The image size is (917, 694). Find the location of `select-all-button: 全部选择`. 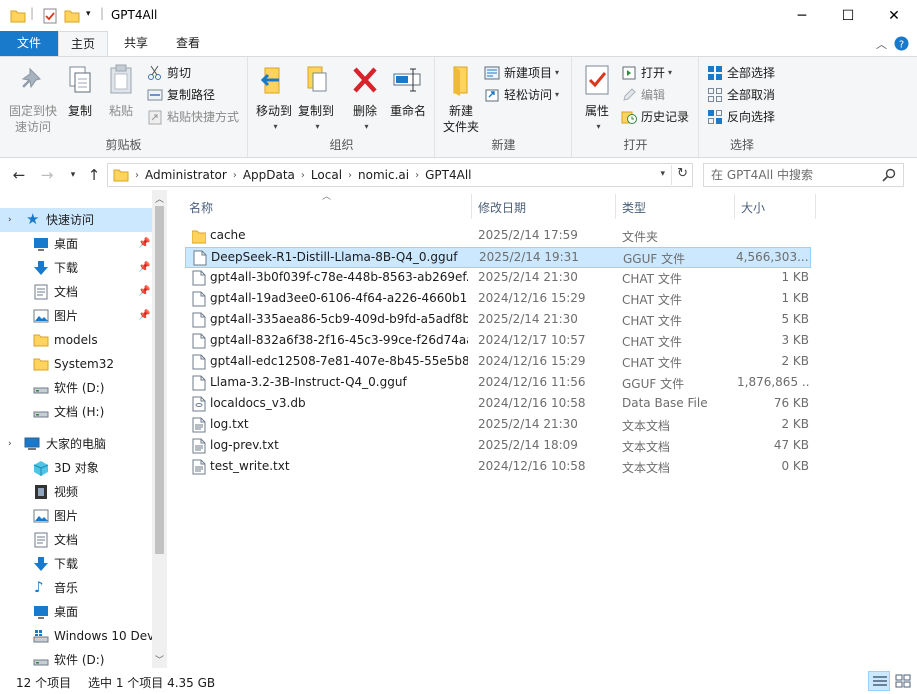

select-all-button: 全部选择 is located at coordinates (741, 73).